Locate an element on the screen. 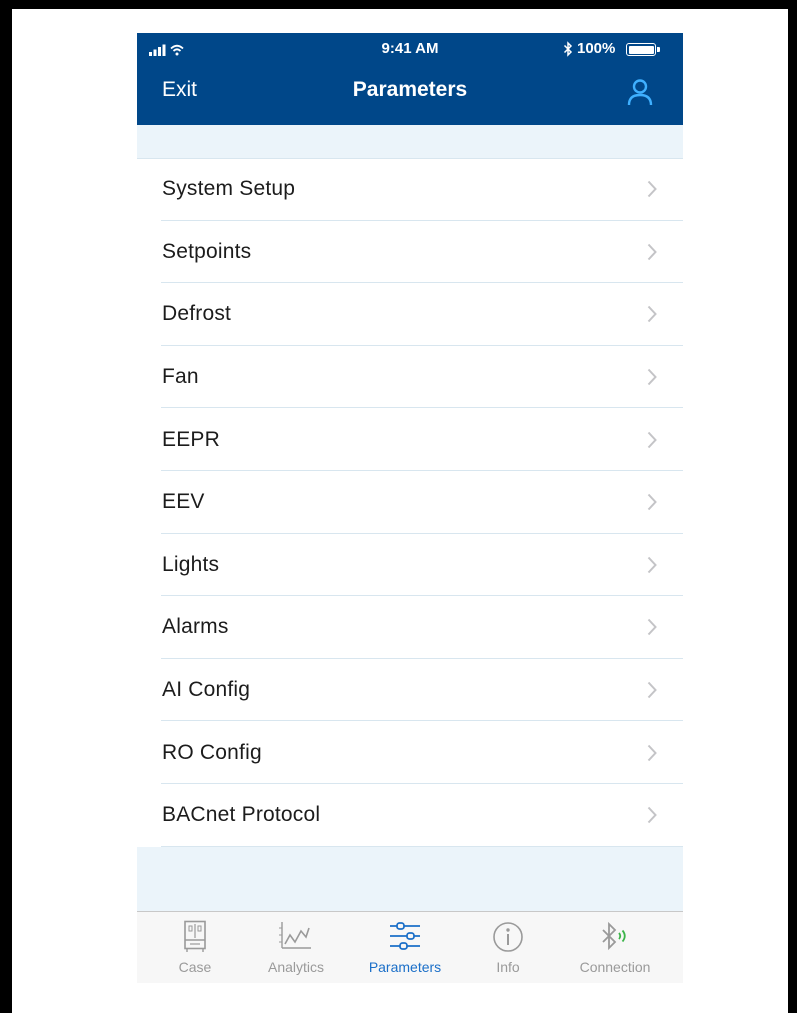  menu-item-label: AI Config is located at coordinates (206, 690).